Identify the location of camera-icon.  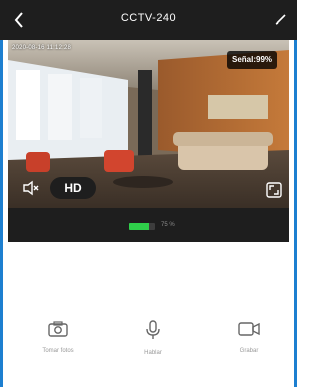
(58, 329).